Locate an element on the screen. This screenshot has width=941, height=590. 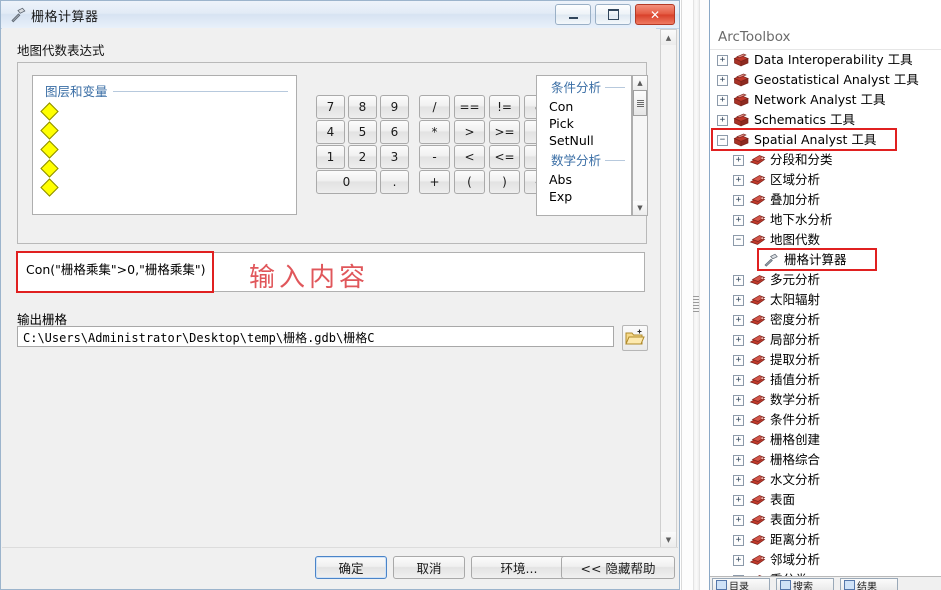
panel-tab-1: 搜索 is located at coordinates (805, 584).